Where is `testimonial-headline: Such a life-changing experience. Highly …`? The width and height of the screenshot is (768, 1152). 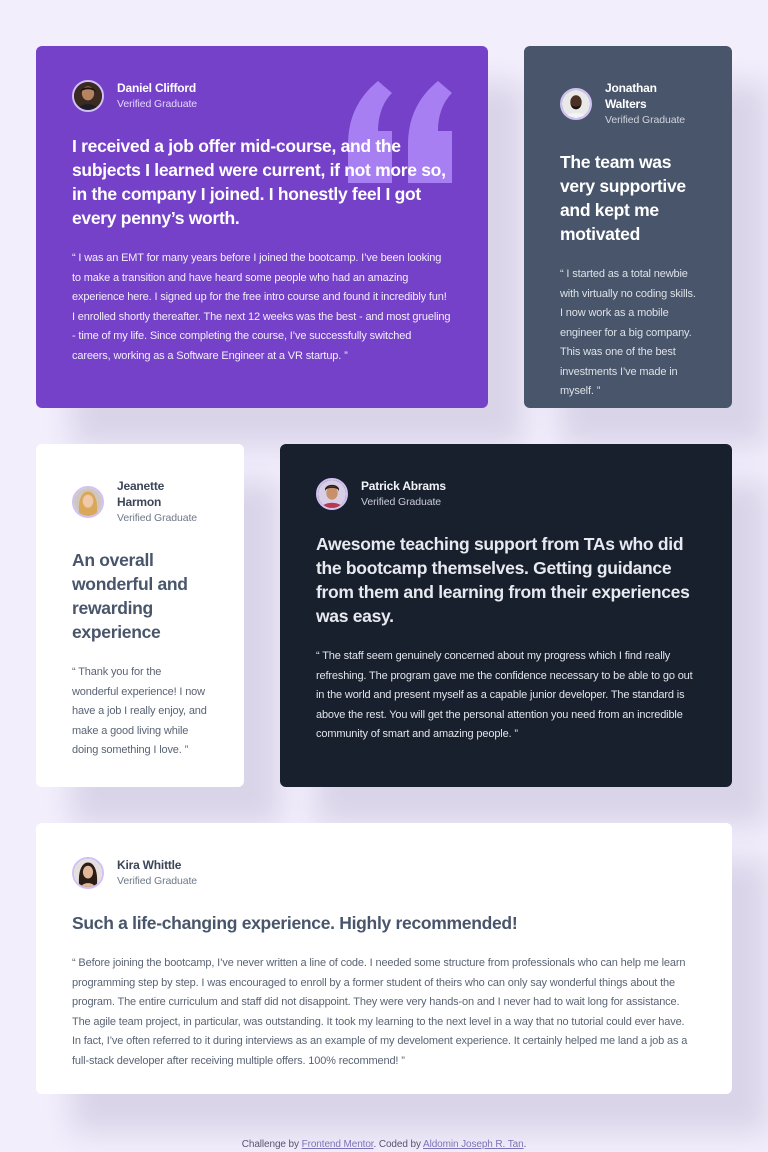 testimonial-headline: Such a life-changing experience. Highly … is located at coordinates (295, 923).